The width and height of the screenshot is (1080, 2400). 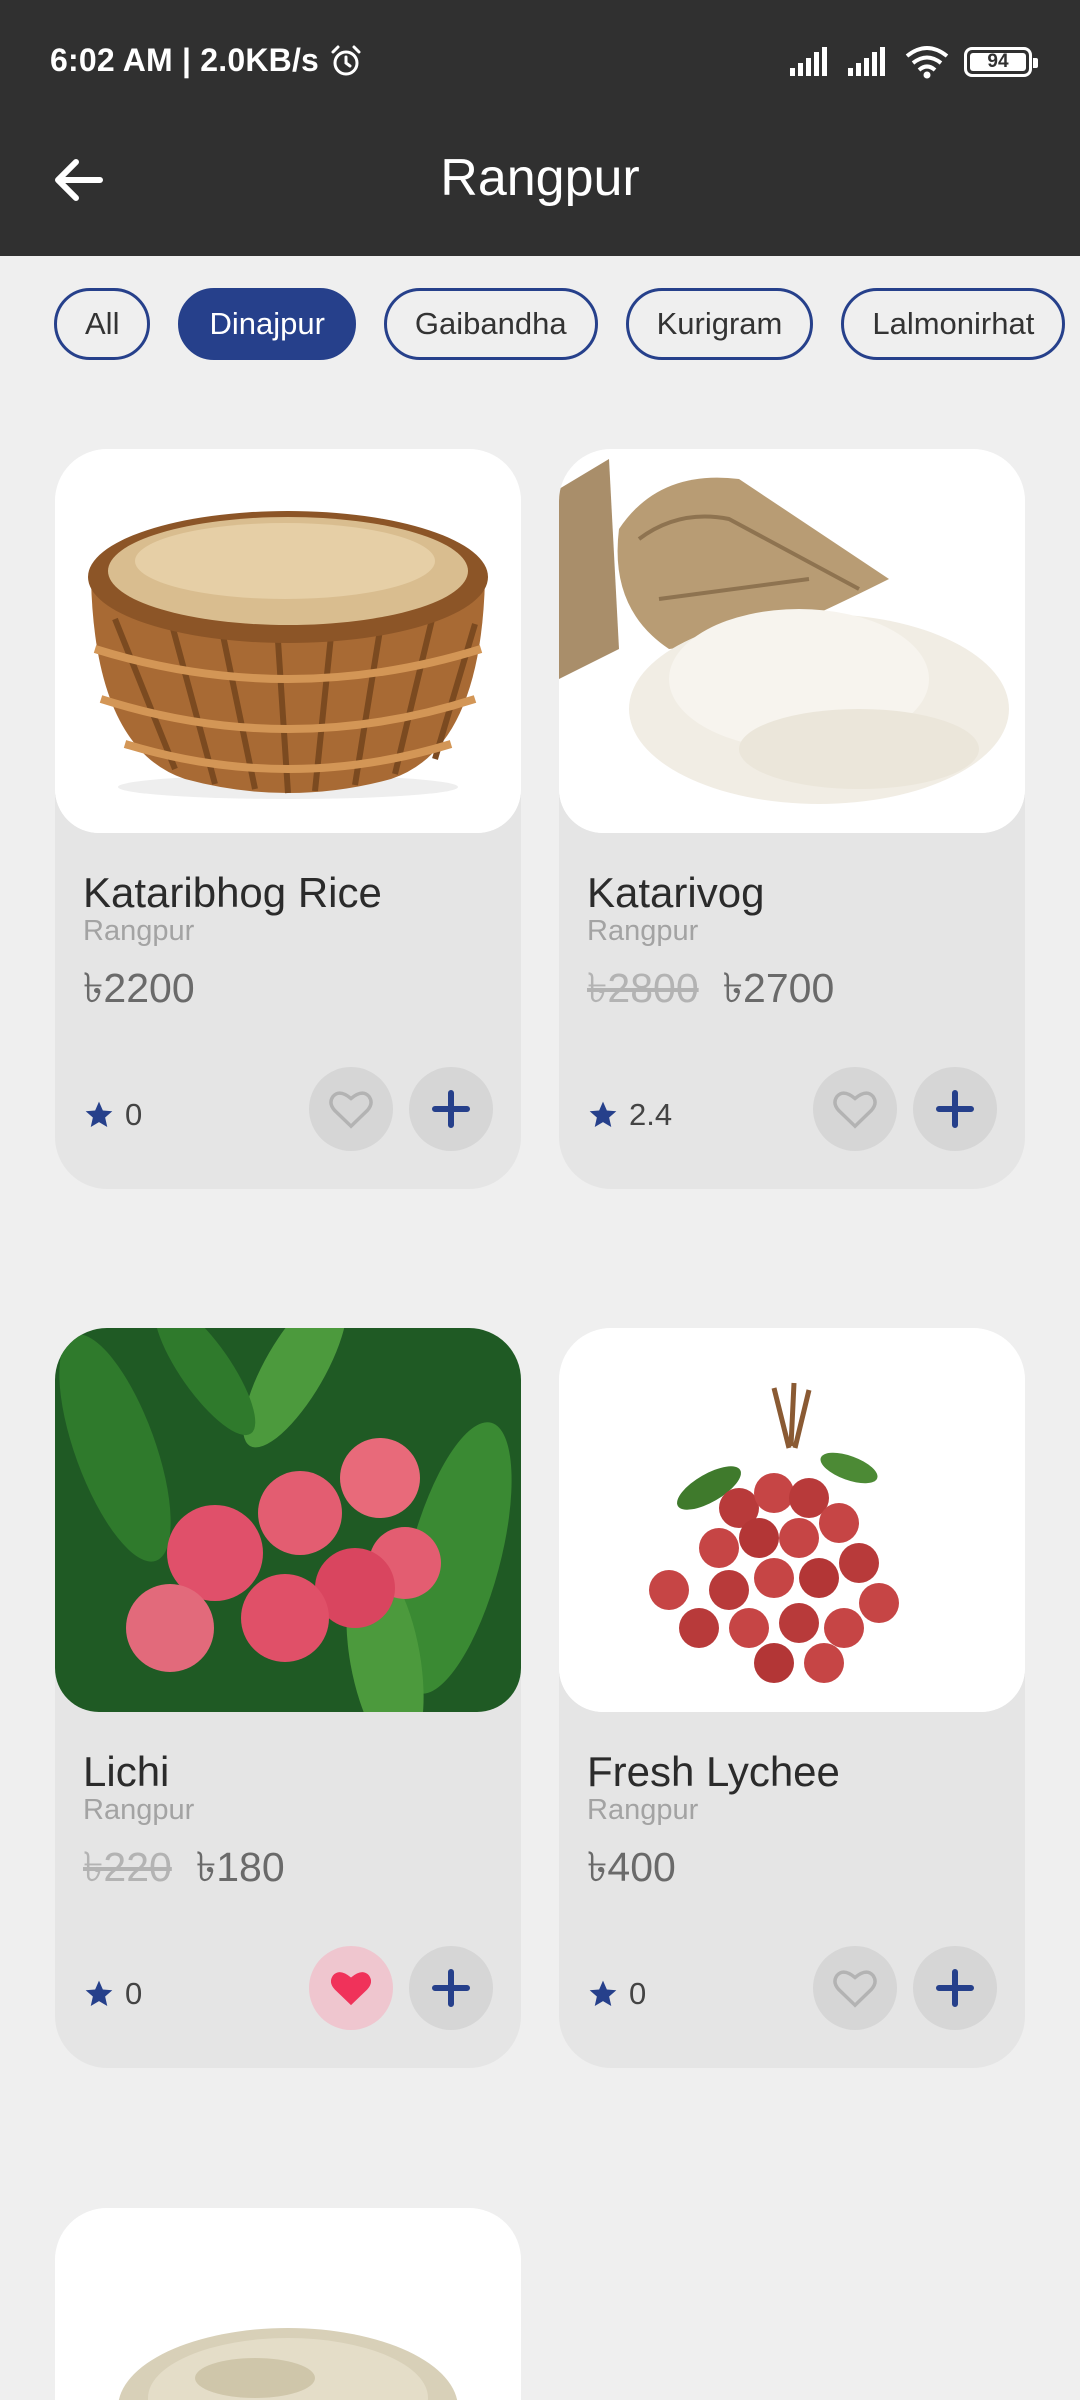 What do you see at coordinates (792, 1520) in the screenshot?
I see `product-image-lychee-bunch` at bounding box center [792, 1520].